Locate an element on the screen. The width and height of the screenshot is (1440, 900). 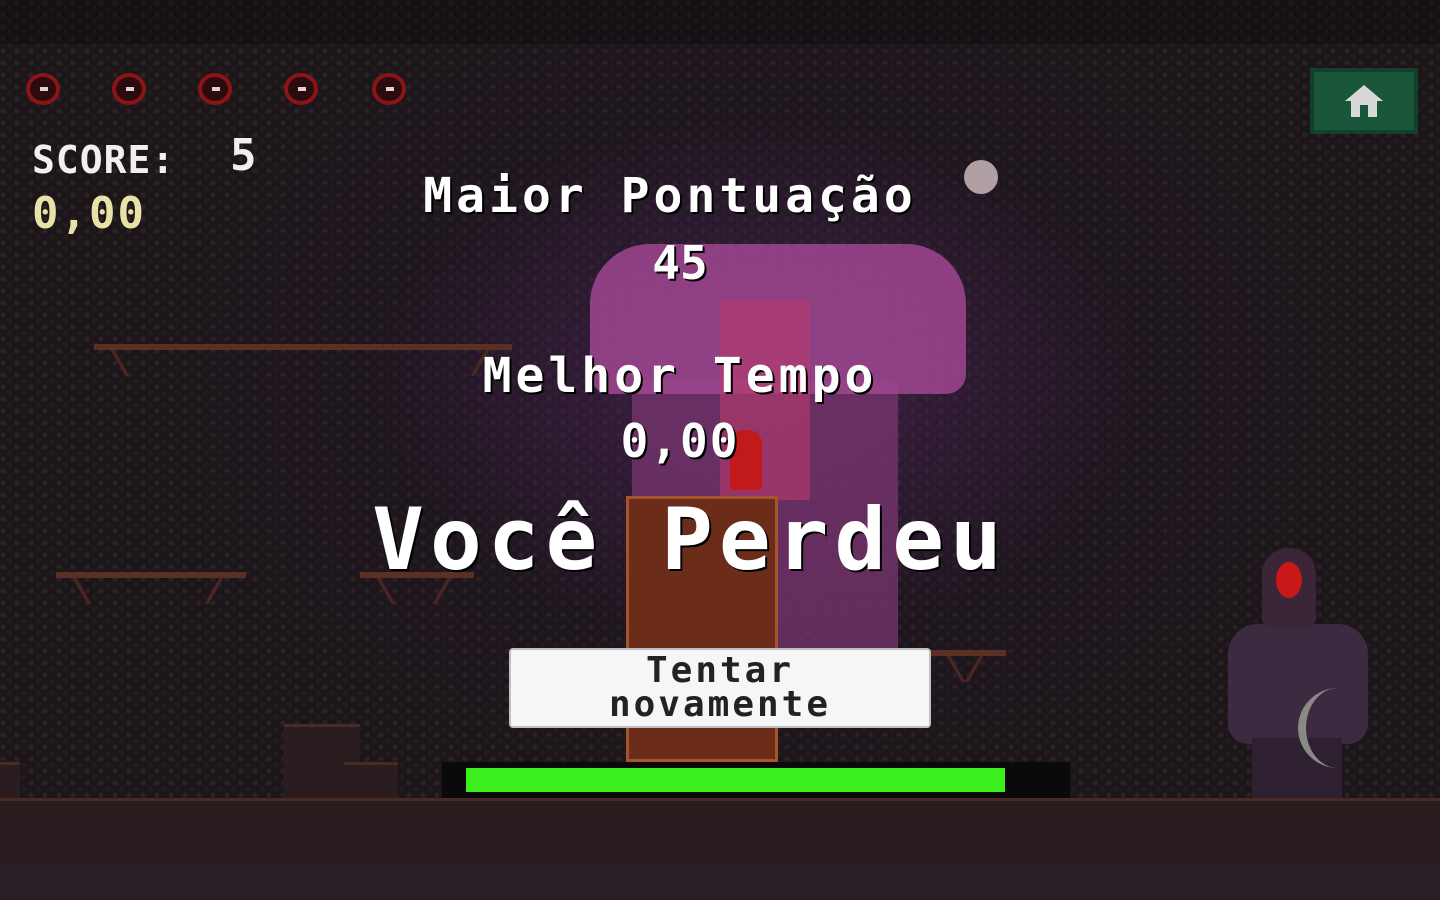
retry-button-label: Tentar novamente is located at coordinates (720, 687).